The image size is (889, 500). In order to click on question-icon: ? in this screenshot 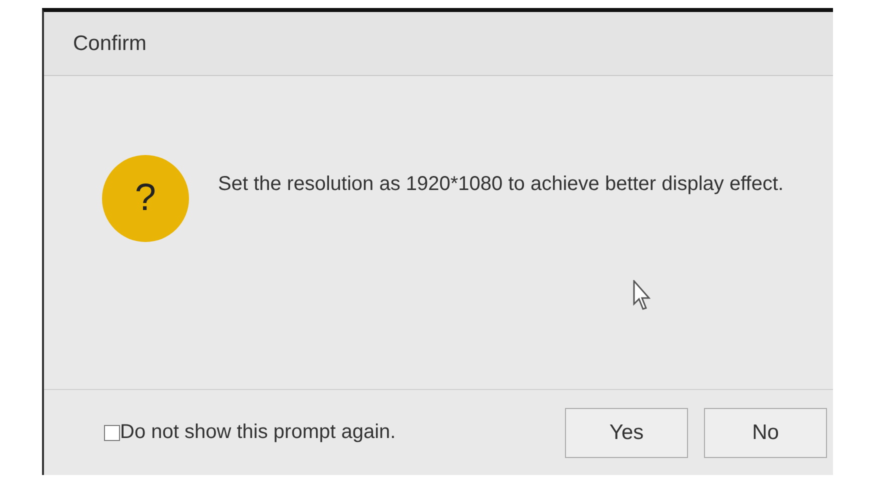, I will do `click(145, 198)`.